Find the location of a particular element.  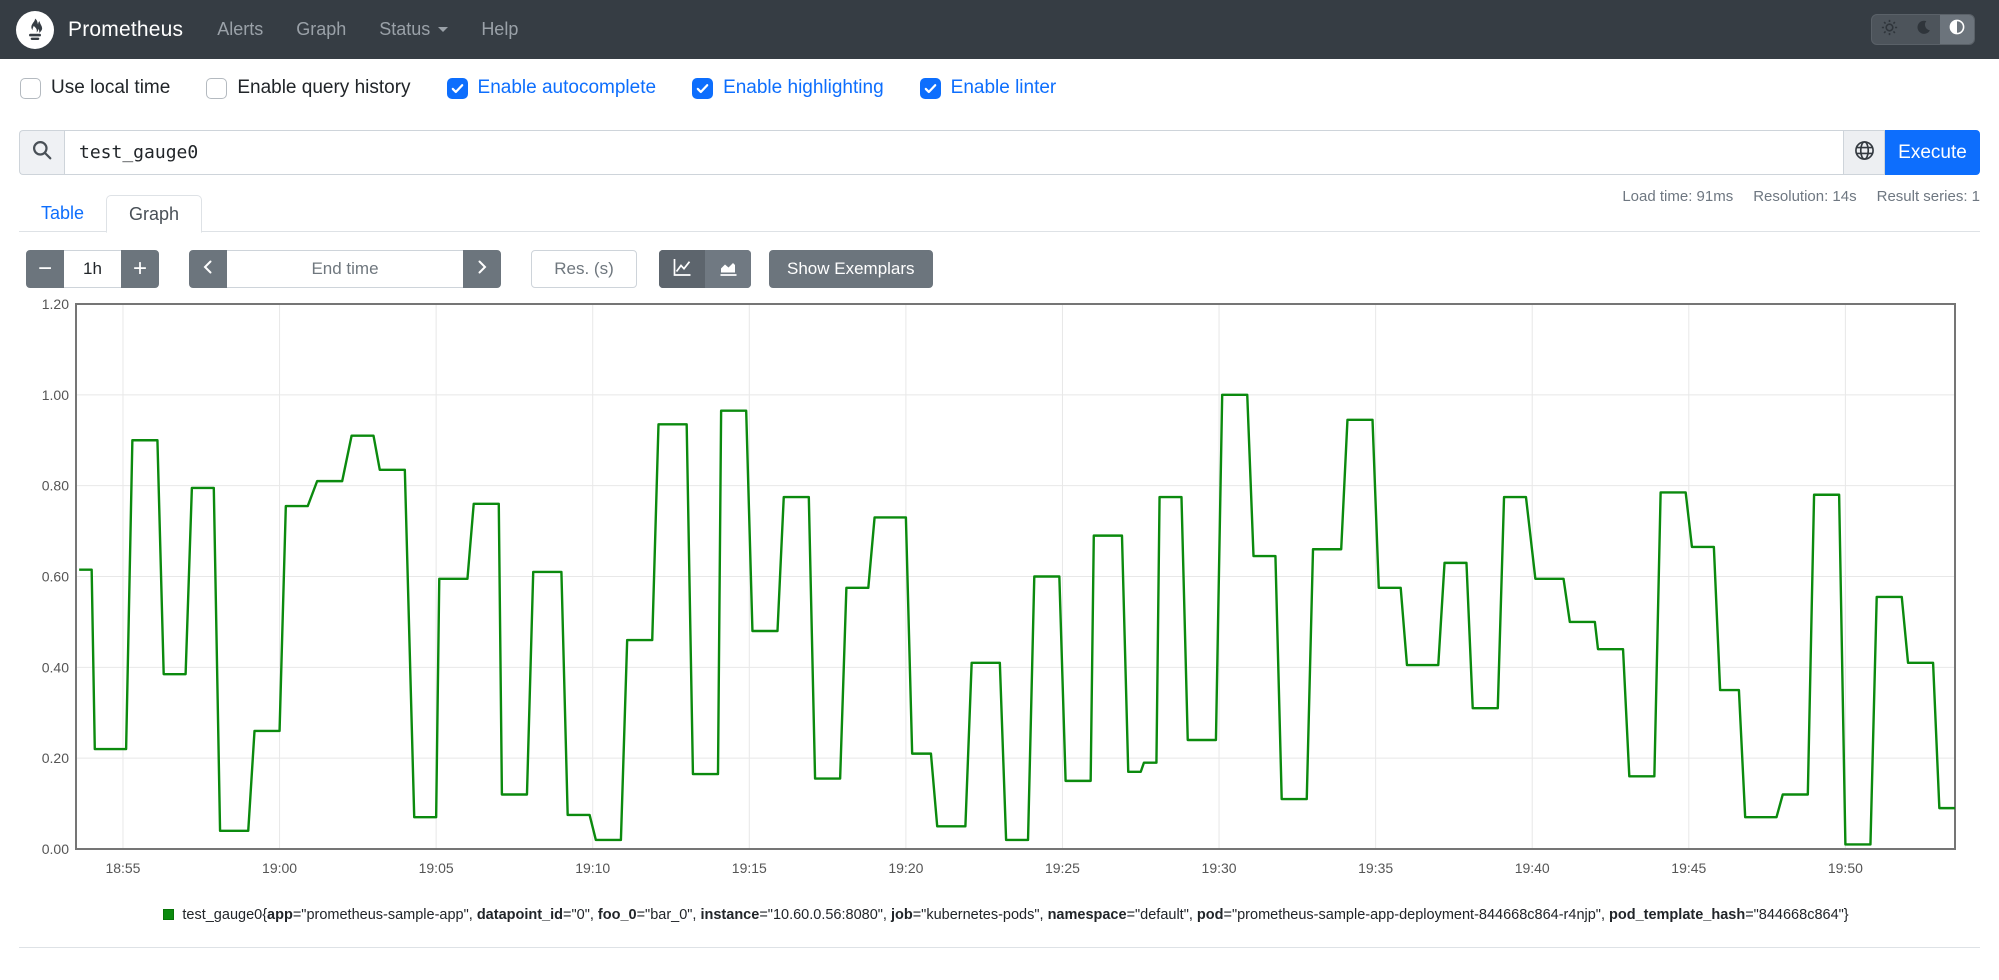

circle-half-icon is located at coordinates (1957, 29).